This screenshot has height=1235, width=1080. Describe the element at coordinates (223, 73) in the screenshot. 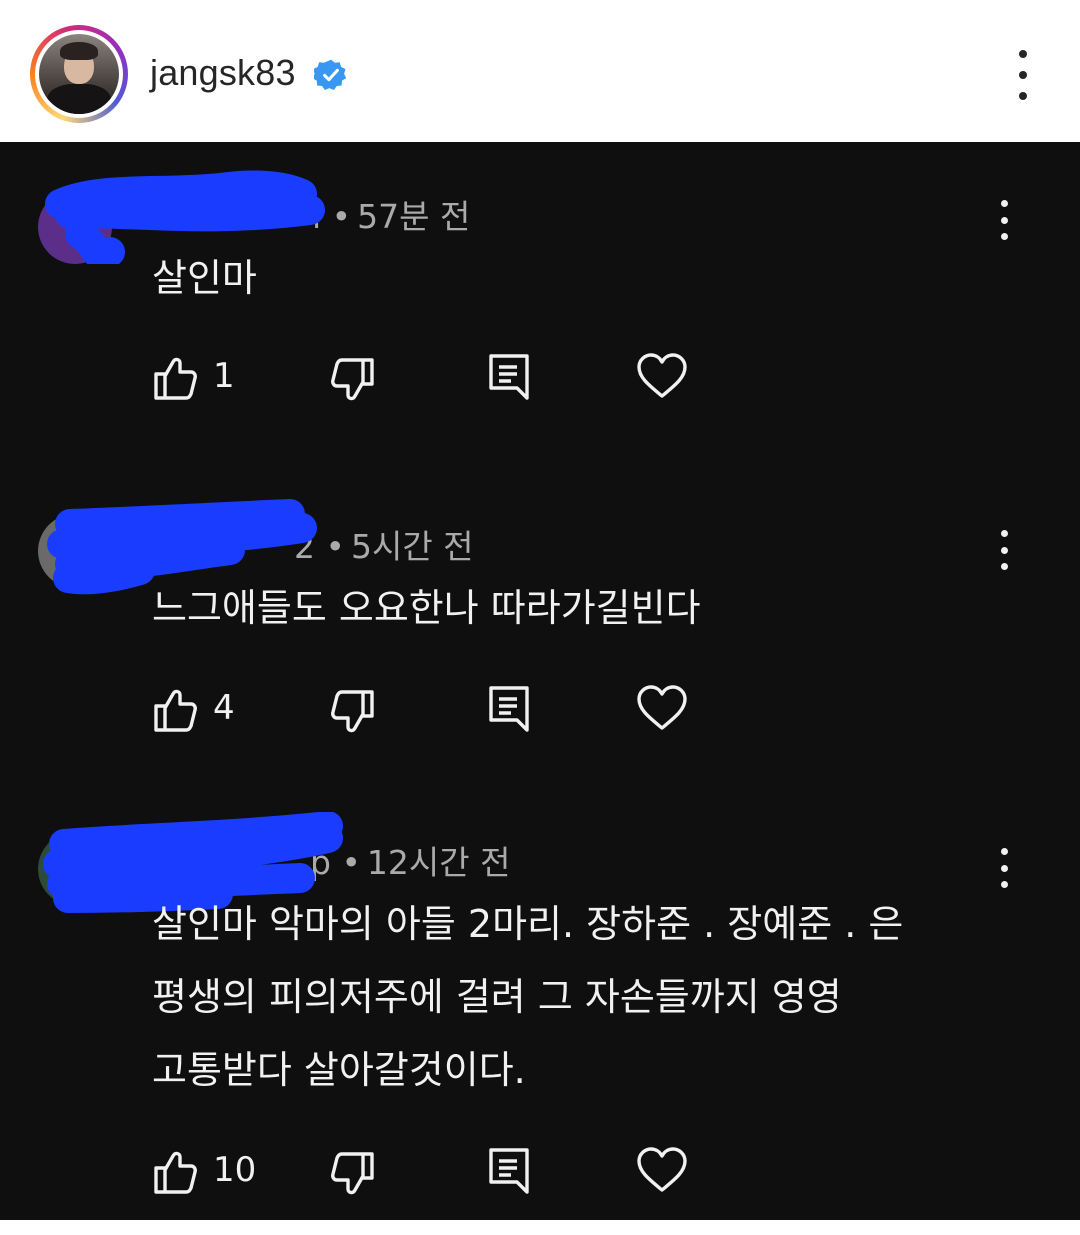

I see `username: jangsk83` at that location.